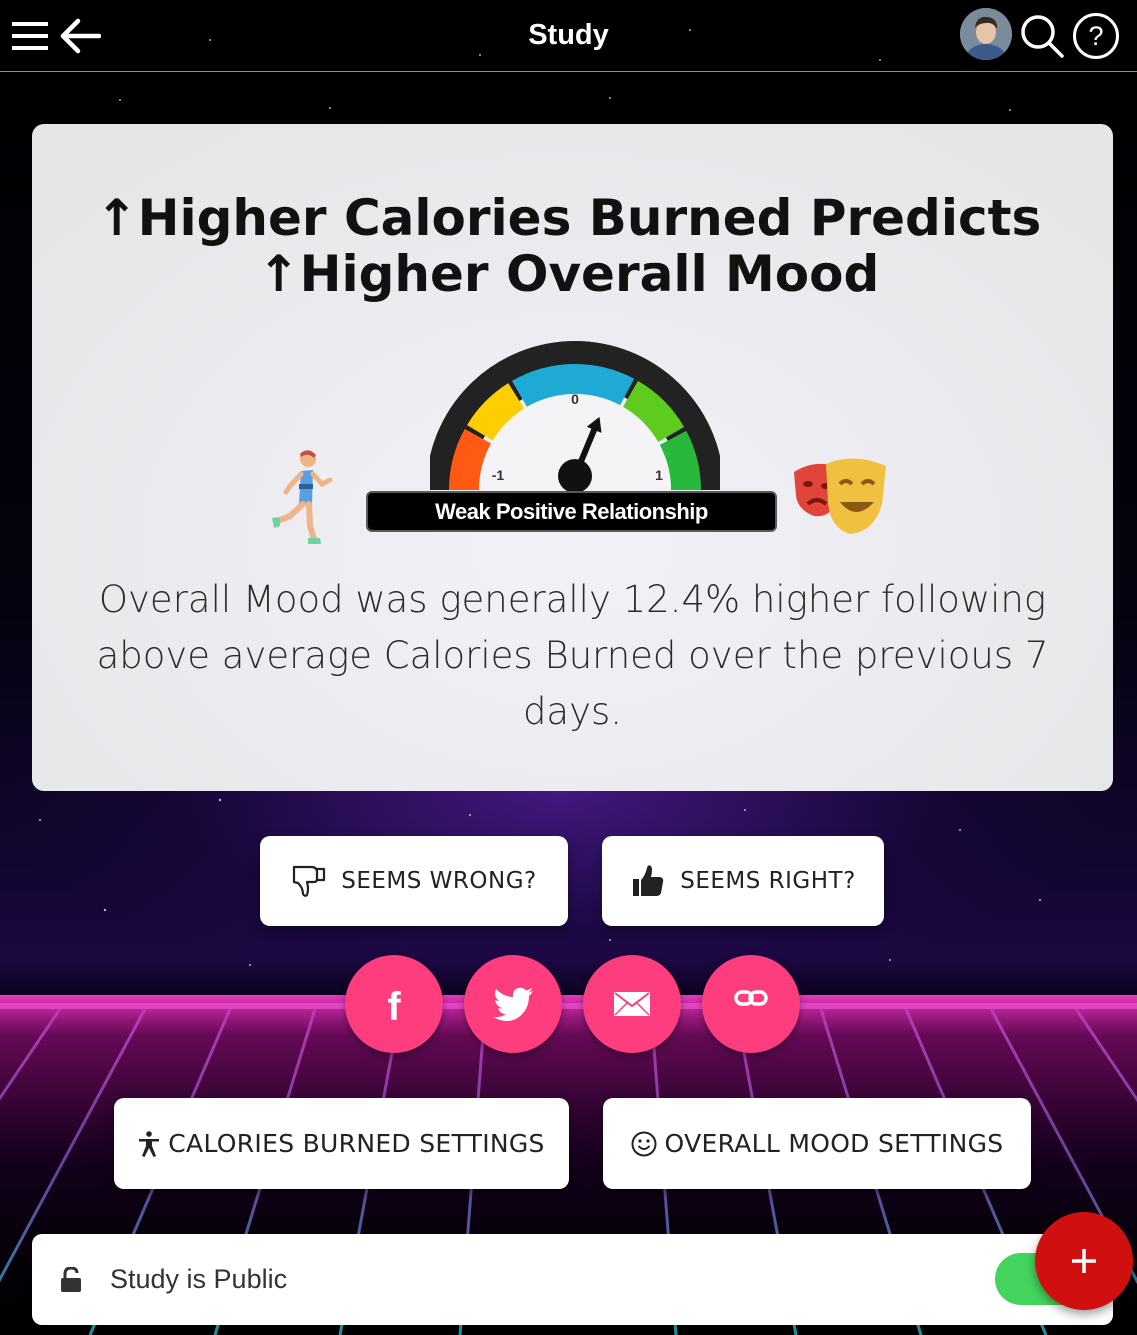 The width and height of the screenshot is (1137, 1335). Describe the element at coordinates (572, 1279) in the screenshot. I see `study-privacy-bar: Study is Public` at that location.